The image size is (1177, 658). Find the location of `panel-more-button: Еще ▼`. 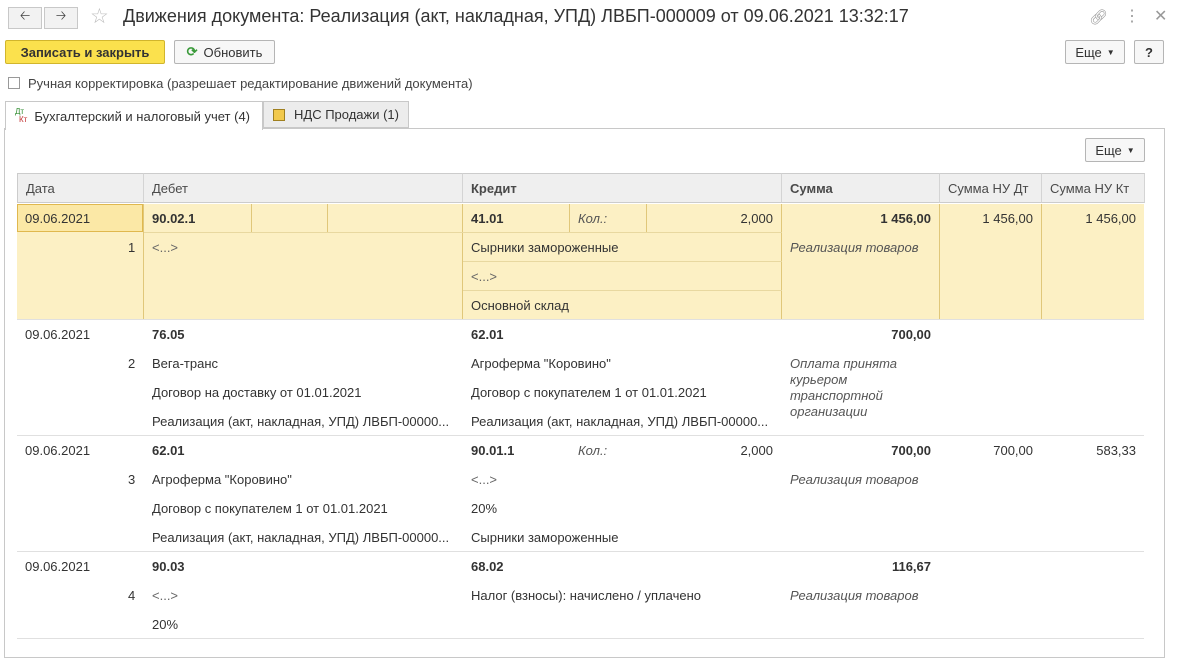

panel-more-button: Еще ▼ is located at coordinates (1115, 150).